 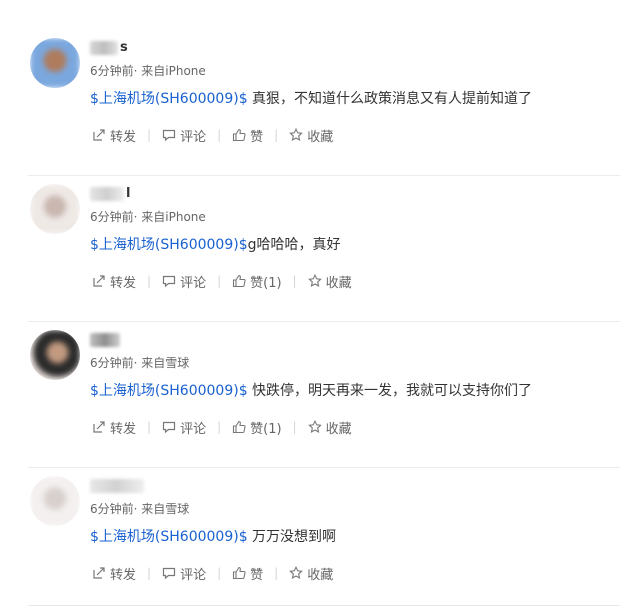 I want to click on post-text: g哈哈哈，真好, so click(x=294, y=245).